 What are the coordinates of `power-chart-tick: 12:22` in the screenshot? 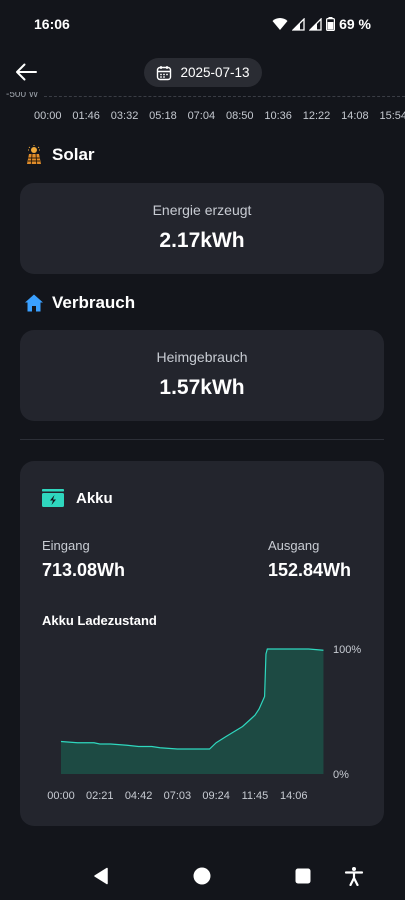 It's located at (316, 116).